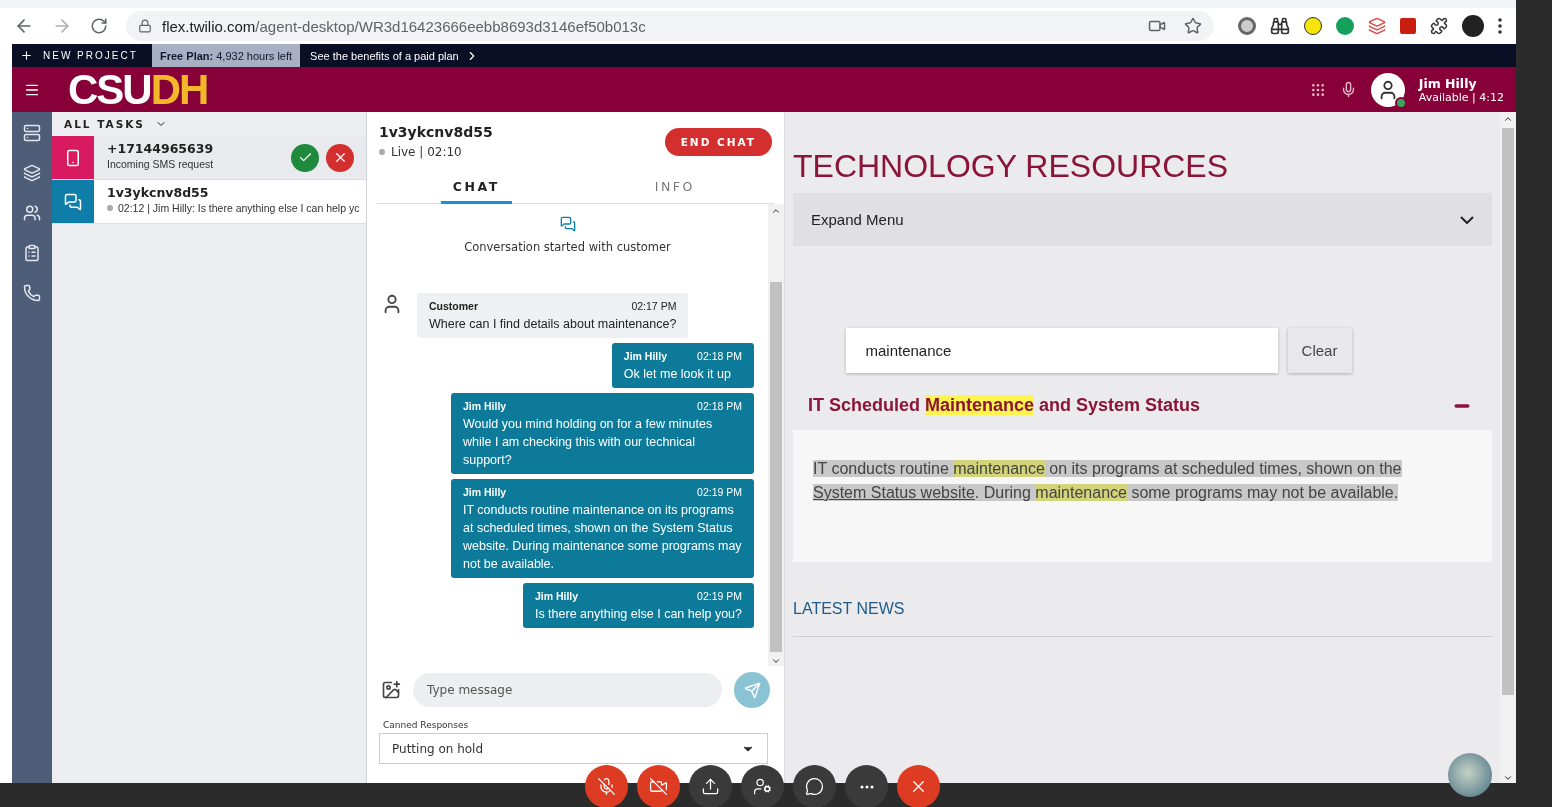 This screenshot has width=1552, height=807. Describe the element at coordinates (1142, 618) in the screenshot. I see `news-heading: LATEST NEWS` at that location.